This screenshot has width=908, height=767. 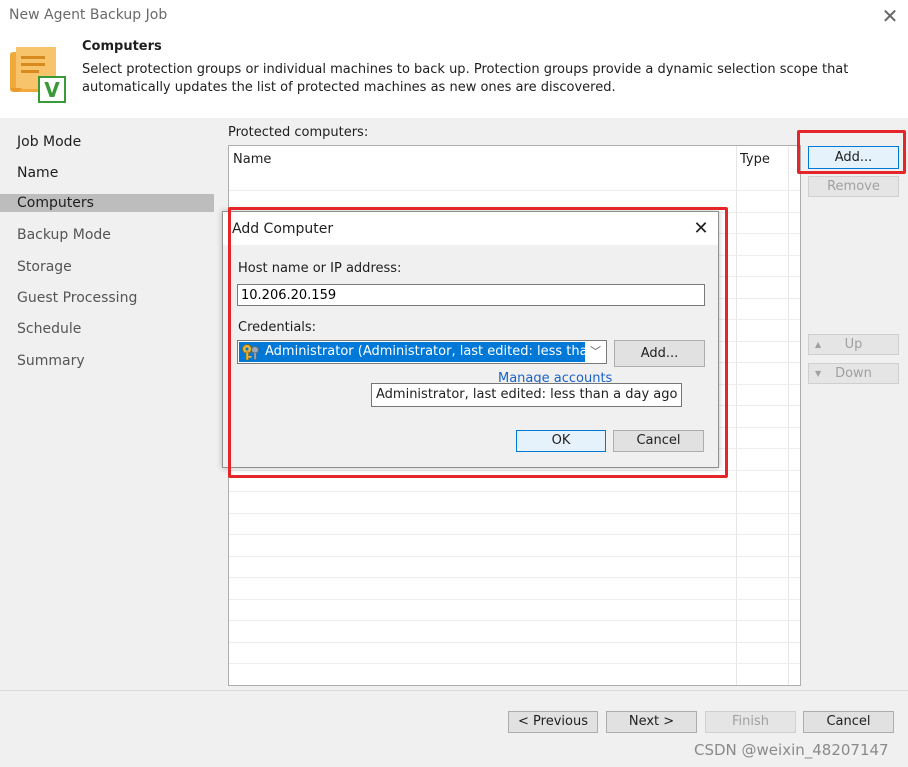 What do you see at coordinates (107, 142) in the screenshot?
I see `nav-item-job-mode: Job Mode` at bounding box center [107, 142].